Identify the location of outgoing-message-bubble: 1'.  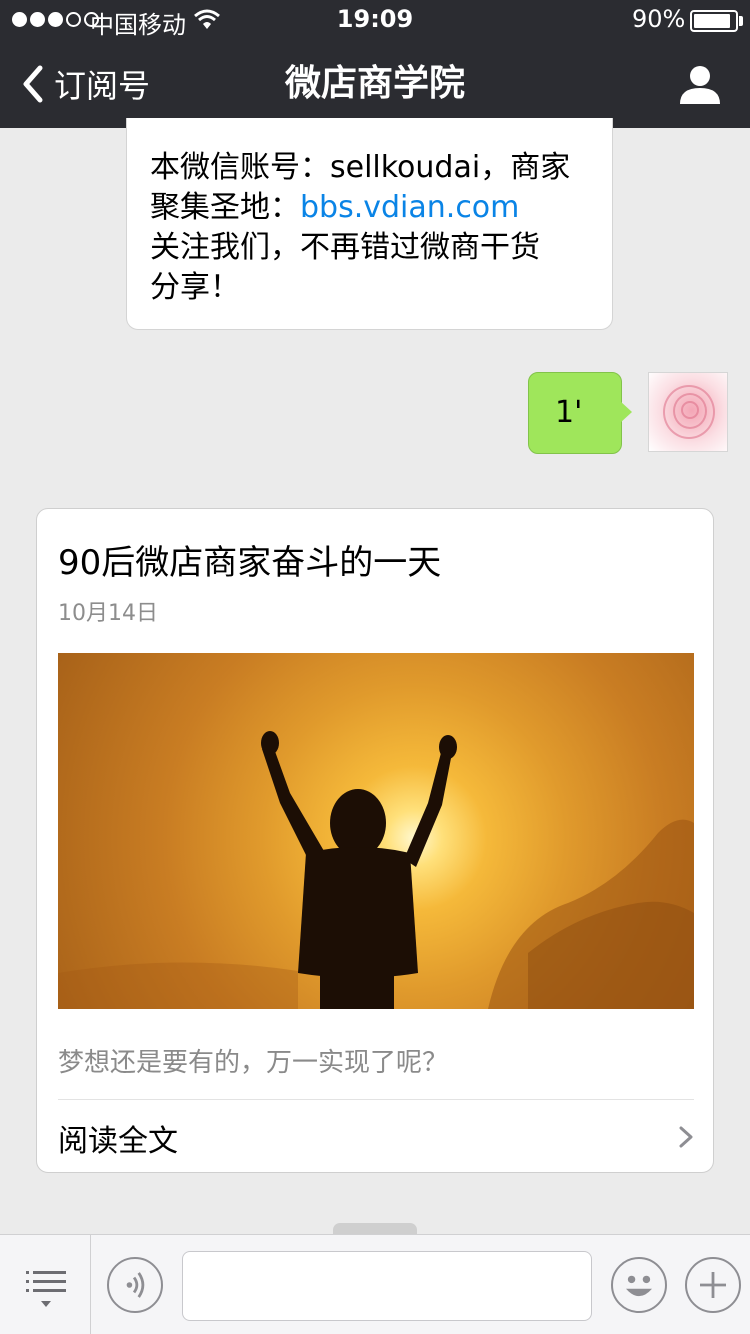
(580, 413).